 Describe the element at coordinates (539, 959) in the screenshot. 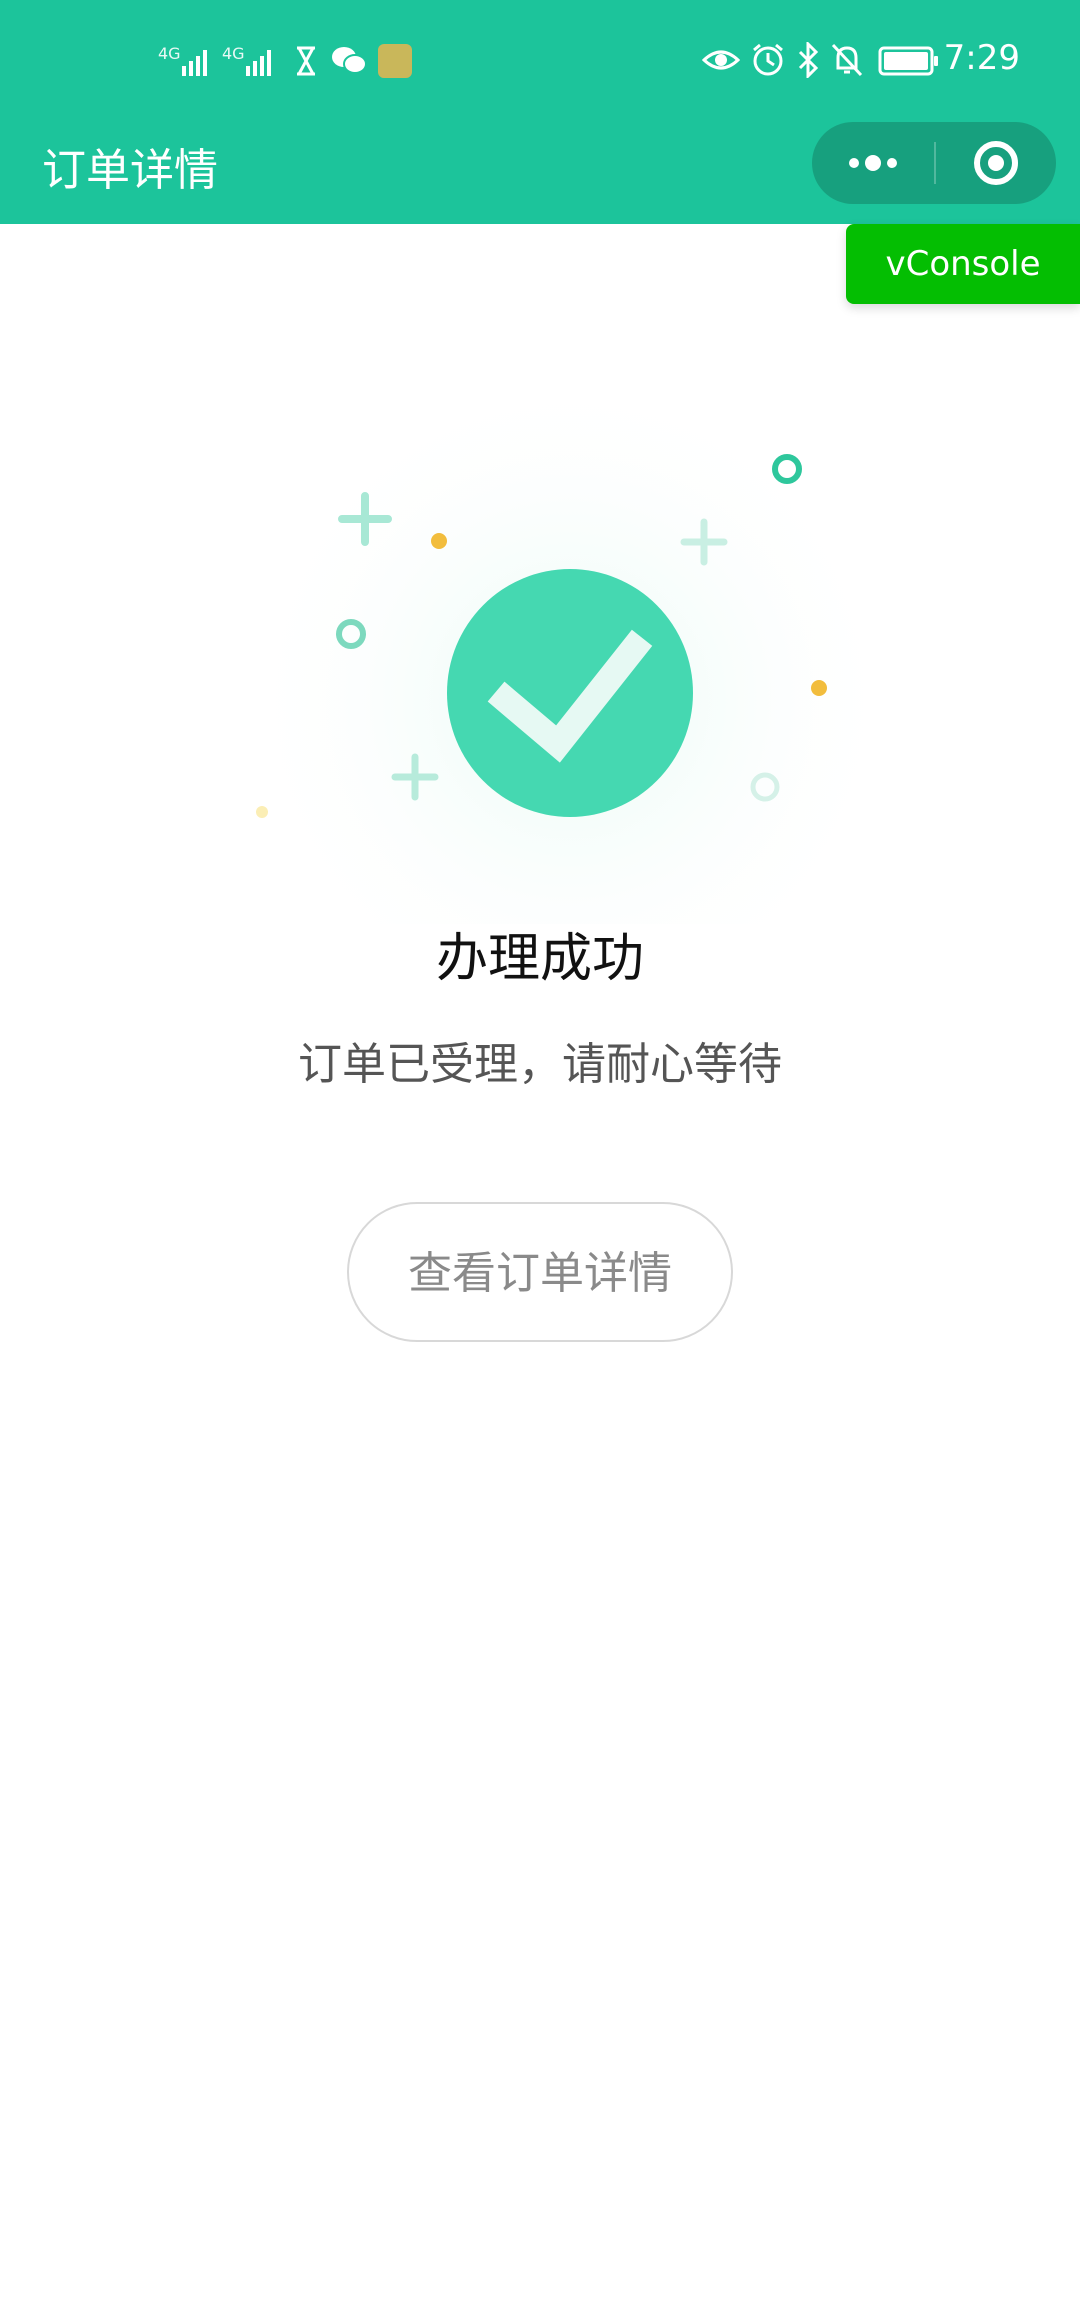

I see `success-title: 办理成功` at that location.